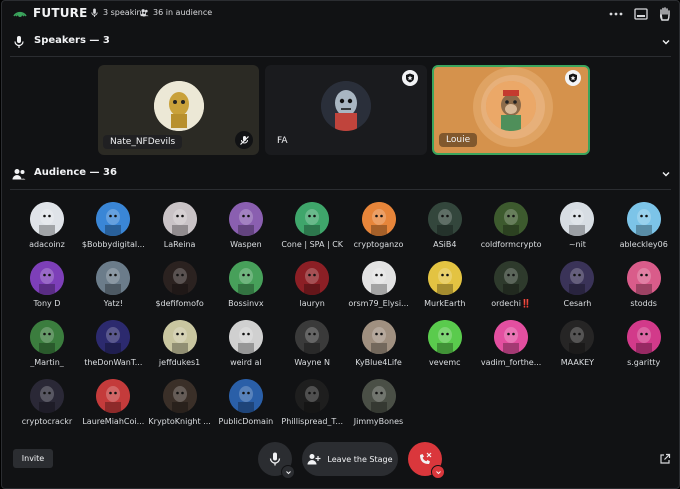 This screenshot has width=680, height=489. What do you see at coordinates (72, 40) in the screenshot?
I see `speakers-title: Speakers — 3` at bounding box center [72, 40].